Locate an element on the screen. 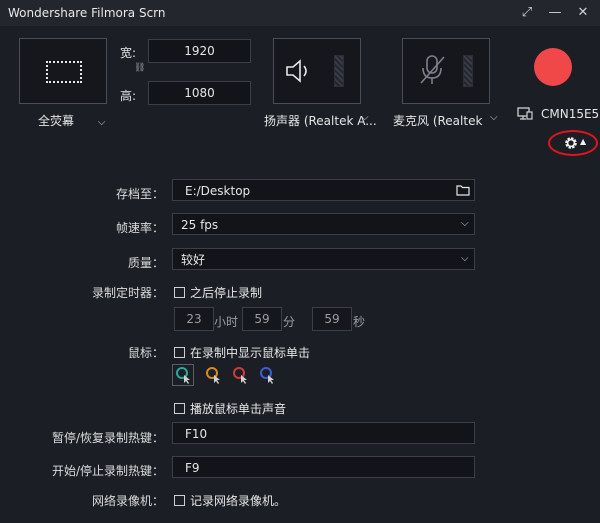 The width and height of the screenshot is (600, 523). width-input: 1920 is located at coordinates (199, 51).